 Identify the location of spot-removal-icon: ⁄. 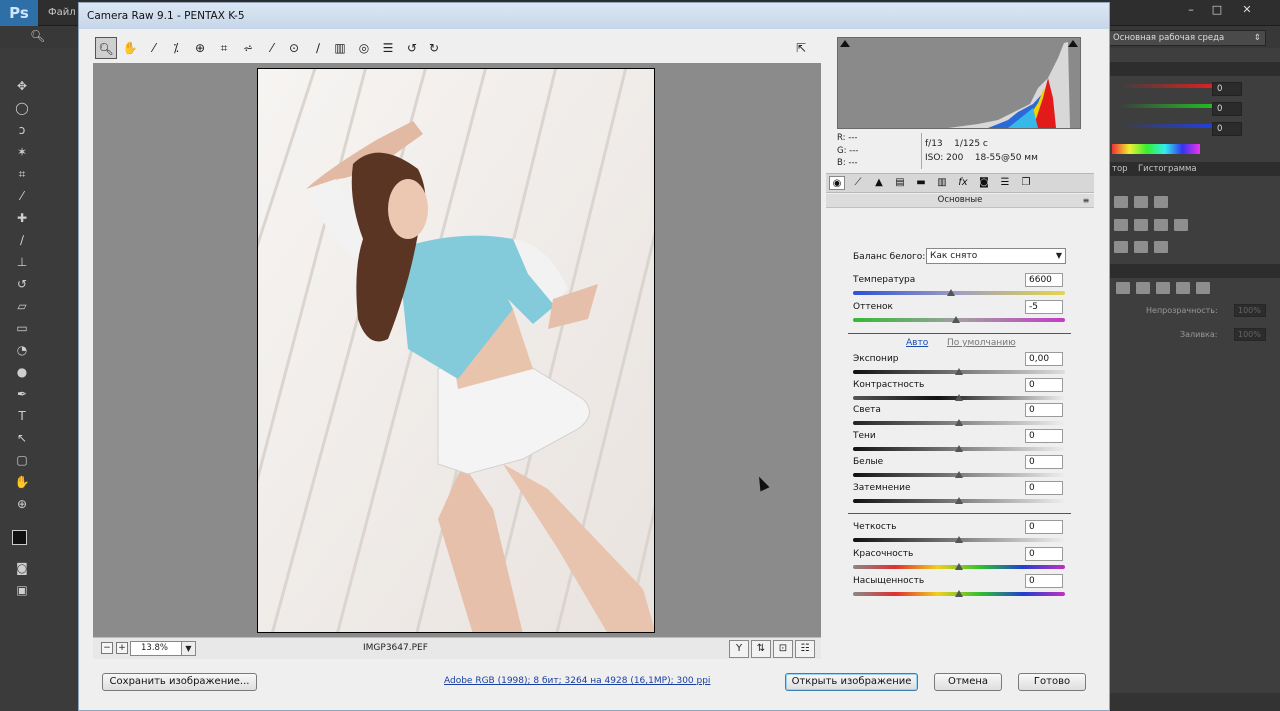
(272, 48).